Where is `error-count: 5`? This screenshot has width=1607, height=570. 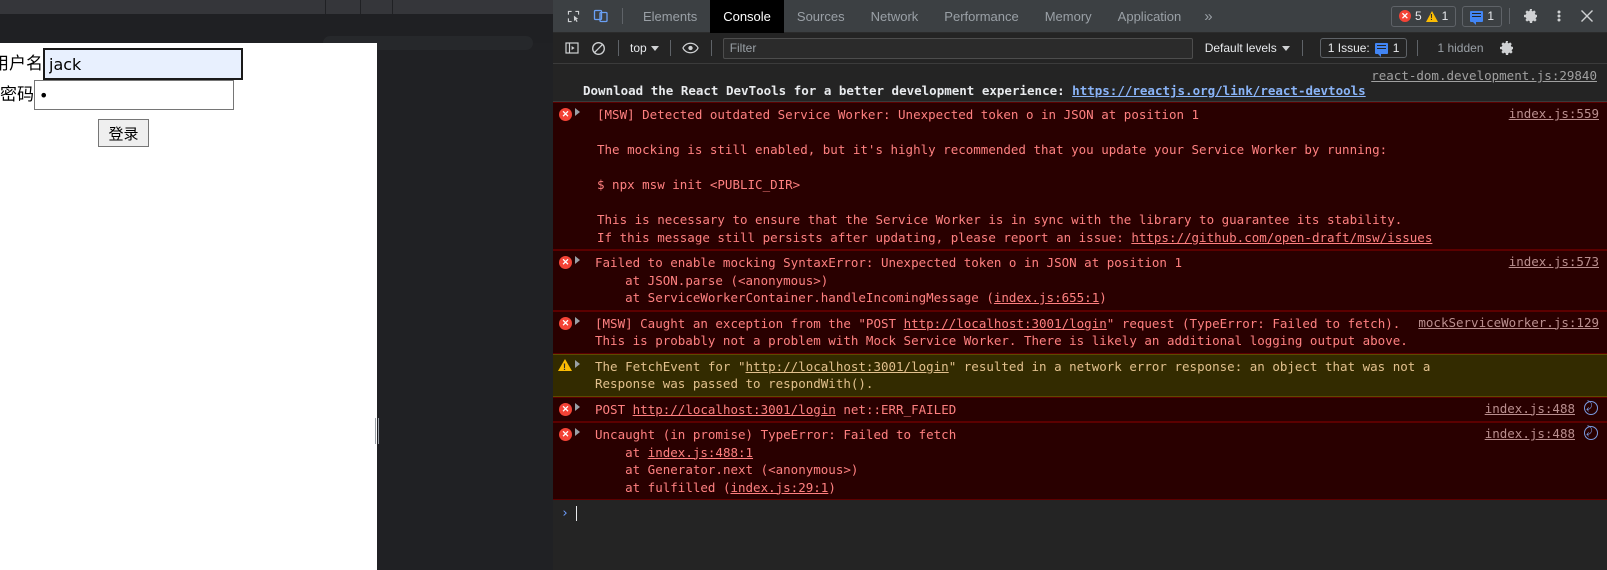 error-count: 5 is located at coordinates (1418, 16).